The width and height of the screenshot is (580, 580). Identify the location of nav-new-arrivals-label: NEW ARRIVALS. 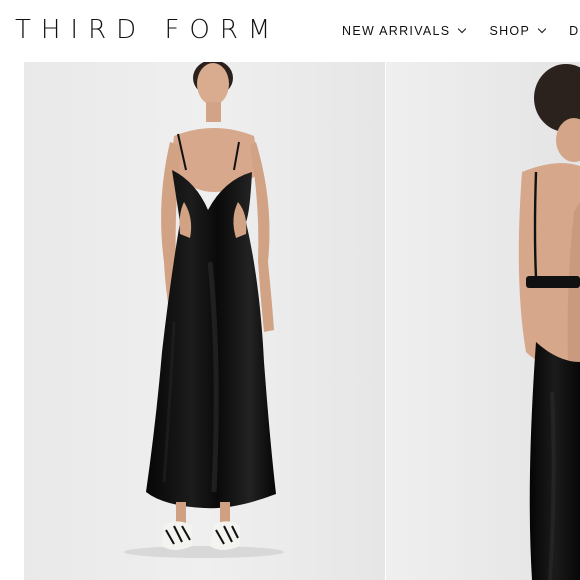
(396, 31).